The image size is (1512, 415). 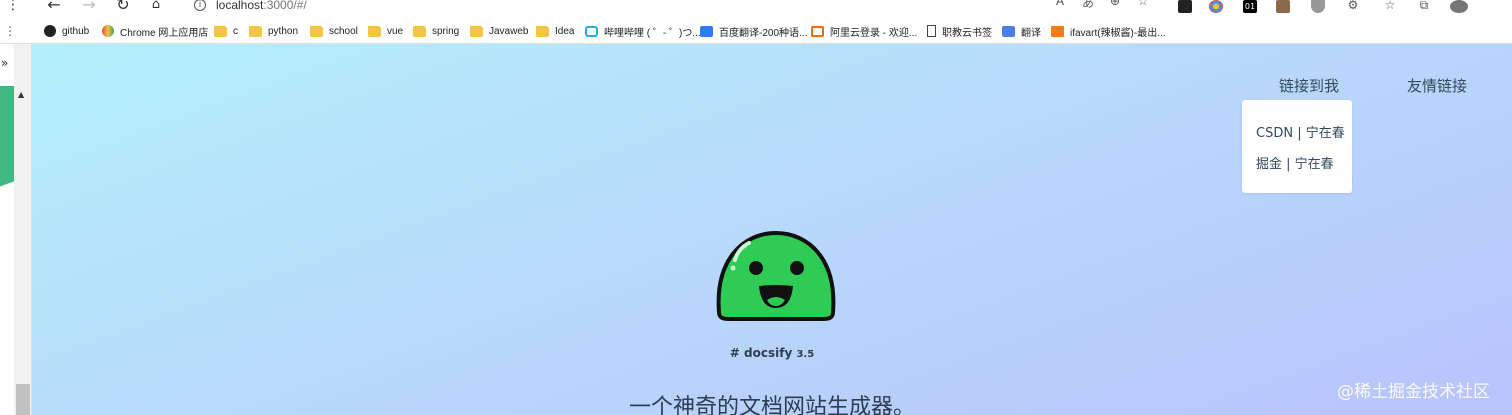 I want to click on translate-icon, so click(x=1008, y=31).